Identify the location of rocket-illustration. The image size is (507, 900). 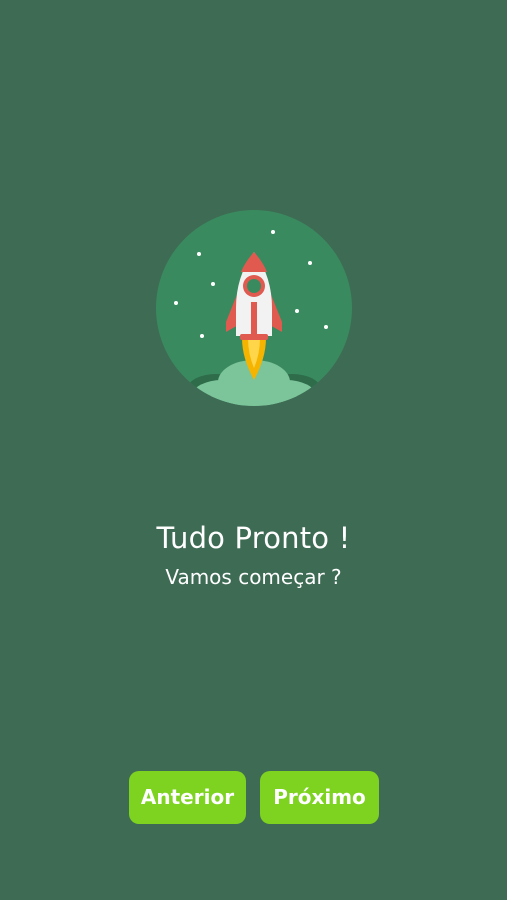
(254, 308).